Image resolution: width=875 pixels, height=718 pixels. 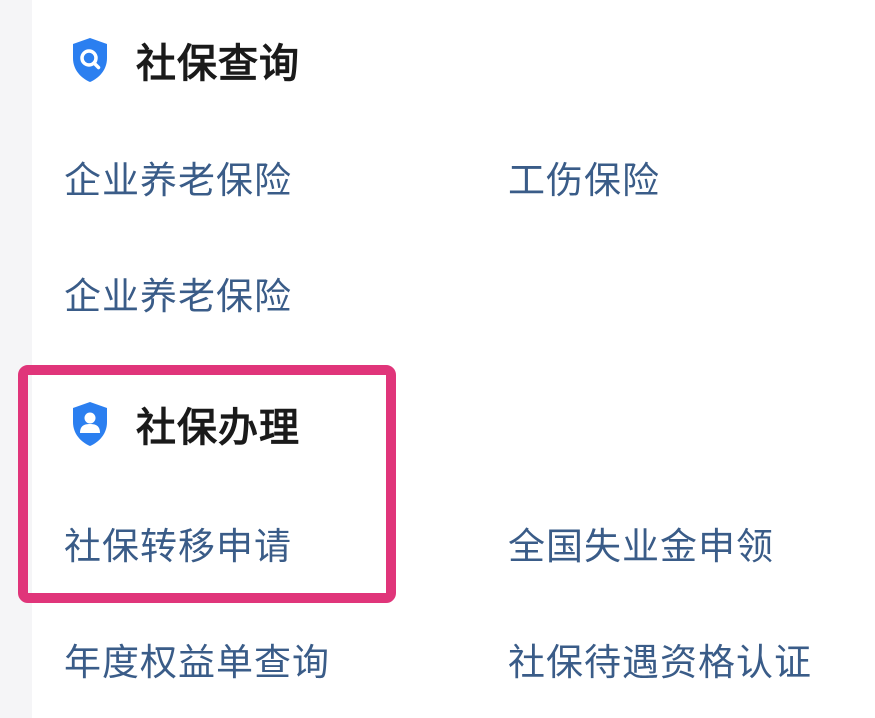 What do you see at coordinates (641, 543) in the screenshot?
I see `link-unemployment-benefit-claim: 全国失业金申领` at bounding box center [641, 543].